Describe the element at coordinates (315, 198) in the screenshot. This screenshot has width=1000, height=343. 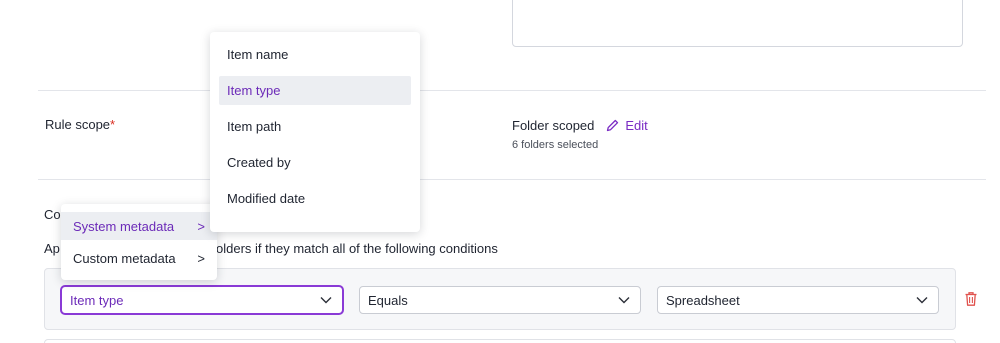
I see `menu-item-modified-date: Modified date` at that location.